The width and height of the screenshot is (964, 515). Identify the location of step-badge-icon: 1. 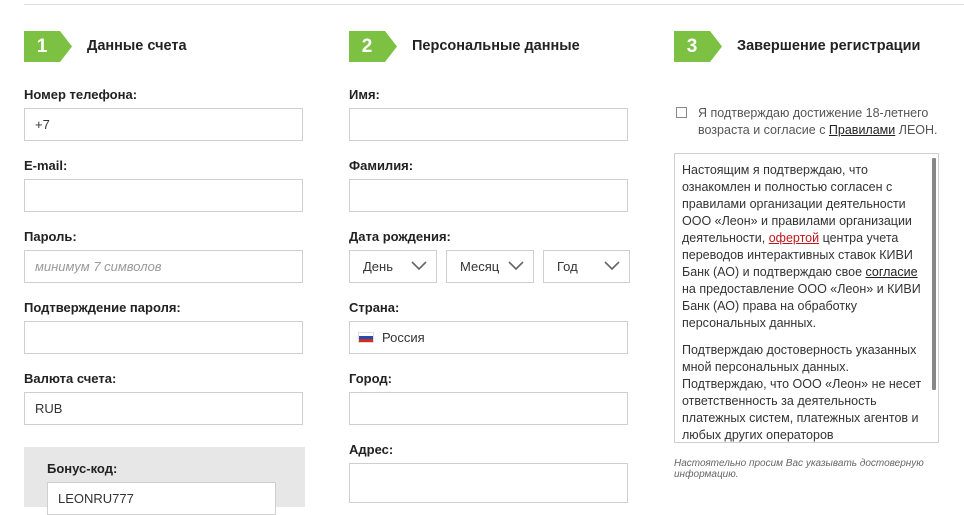
(48, 46).